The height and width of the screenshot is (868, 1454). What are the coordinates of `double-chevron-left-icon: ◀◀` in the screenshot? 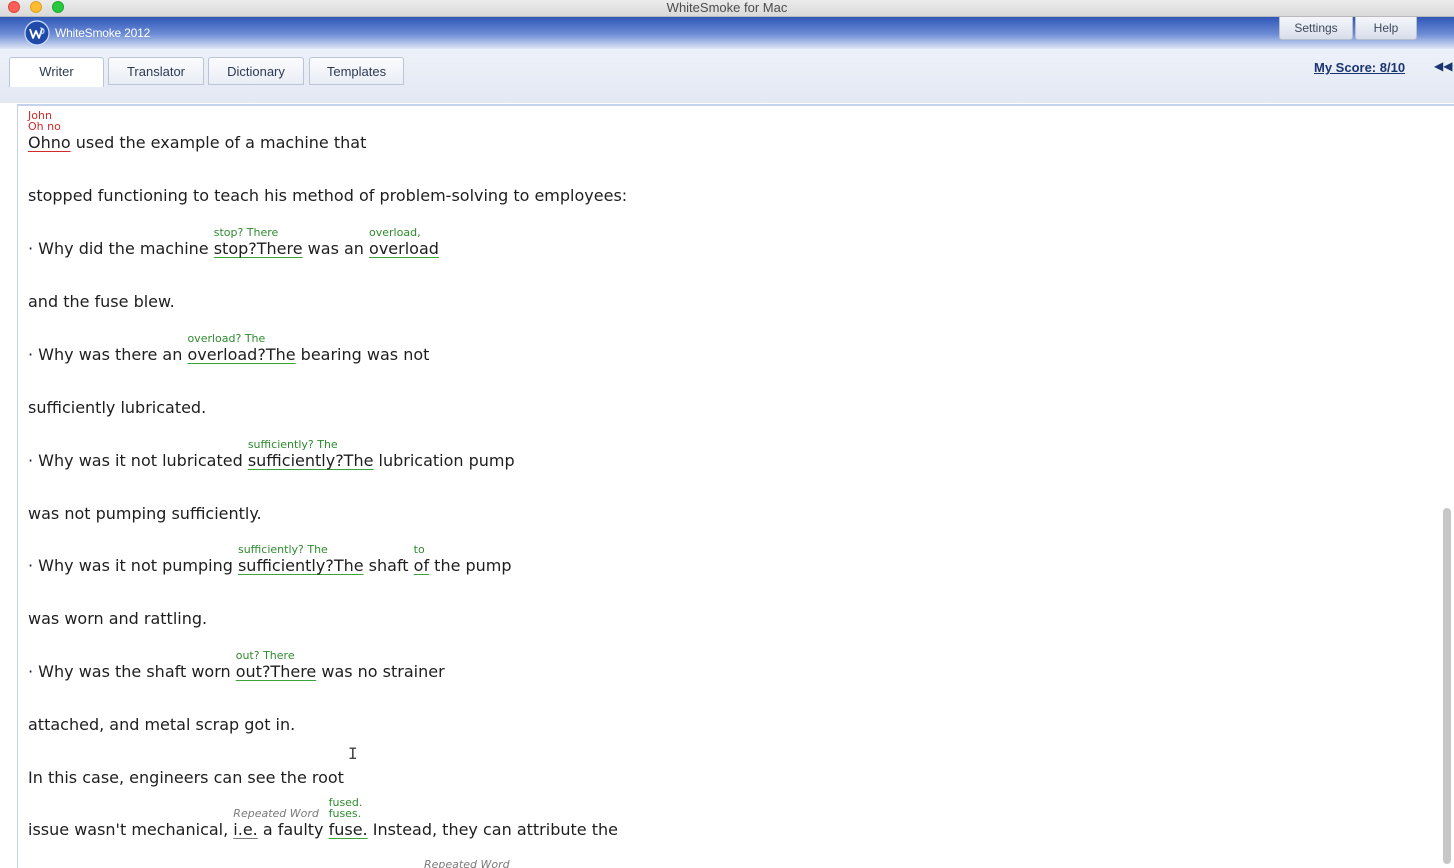 It's located at (1443, 66).